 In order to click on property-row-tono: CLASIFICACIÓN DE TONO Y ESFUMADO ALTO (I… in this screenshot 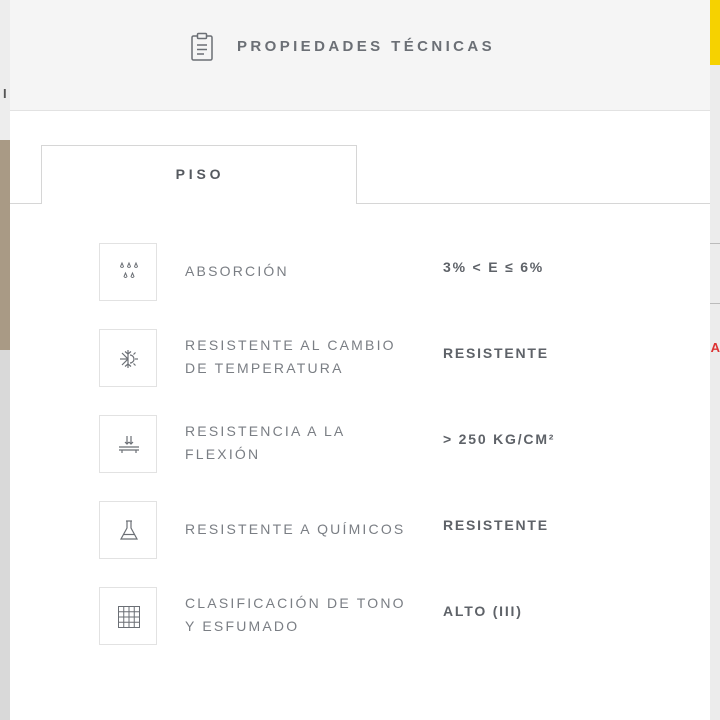, I will do `click(399, 617)`.